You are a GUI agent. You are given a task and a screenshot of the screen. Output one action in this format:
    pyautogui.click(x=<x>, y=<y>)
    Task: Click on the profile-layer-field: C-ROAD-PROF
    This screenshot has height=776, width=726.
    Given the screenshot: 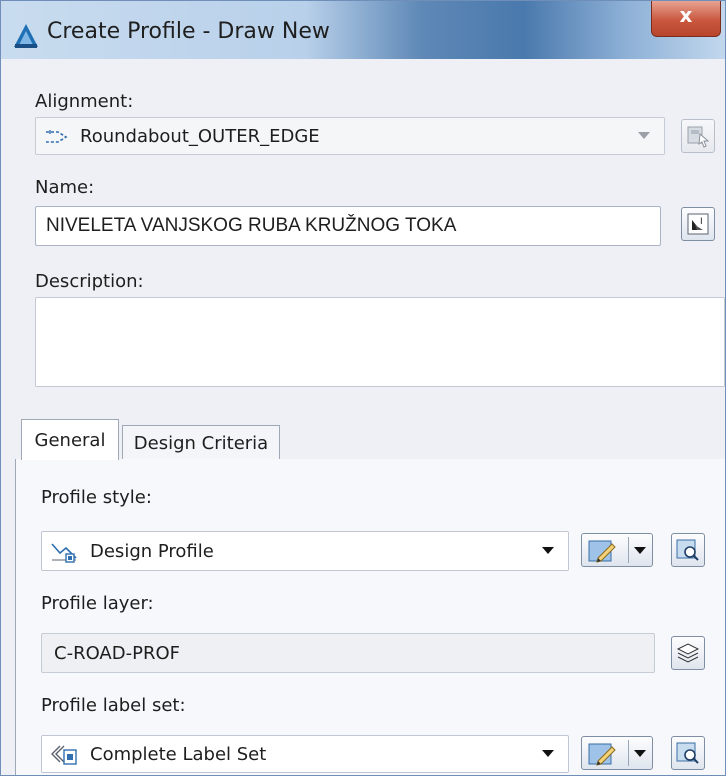 What is the action you would take?
    pyautogui.click(x=348, y=653)
    